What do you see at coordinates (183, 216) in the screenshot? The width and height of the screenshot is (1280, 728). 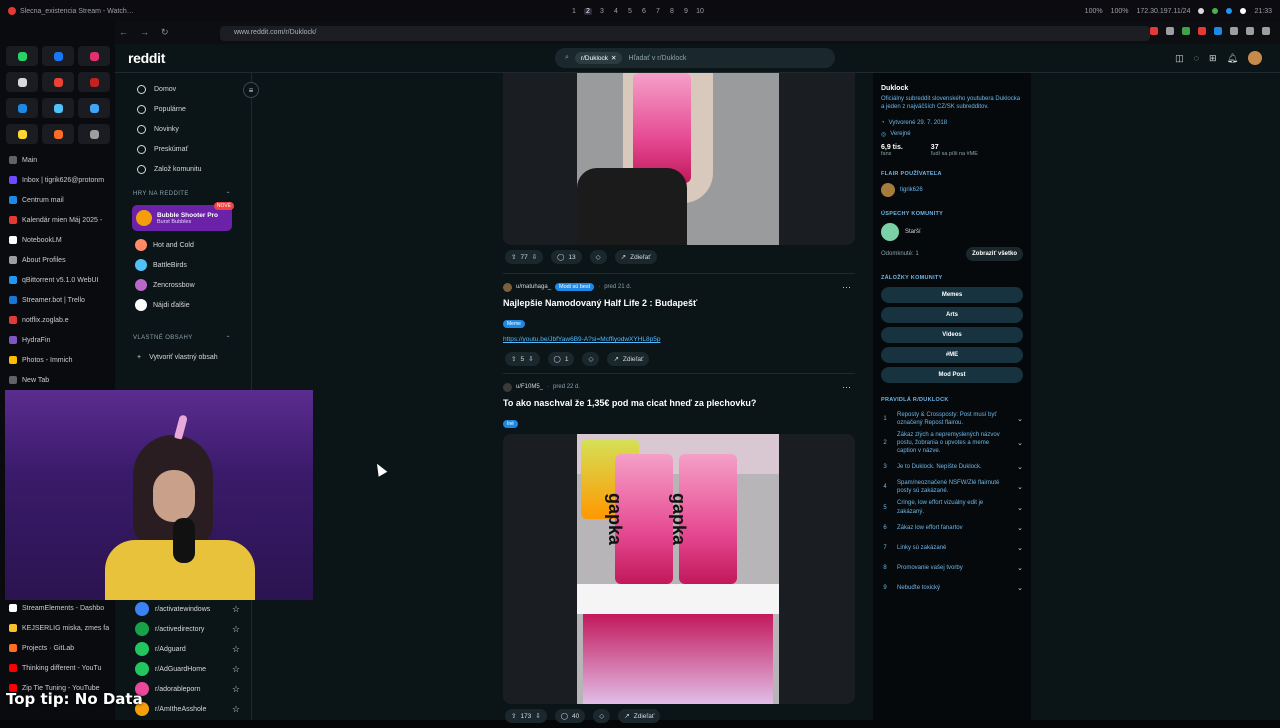 I see `game-promo-card: Bubble Shooter Pro Burst Bubbles NOVÉ` at bounding box center [183, 216].